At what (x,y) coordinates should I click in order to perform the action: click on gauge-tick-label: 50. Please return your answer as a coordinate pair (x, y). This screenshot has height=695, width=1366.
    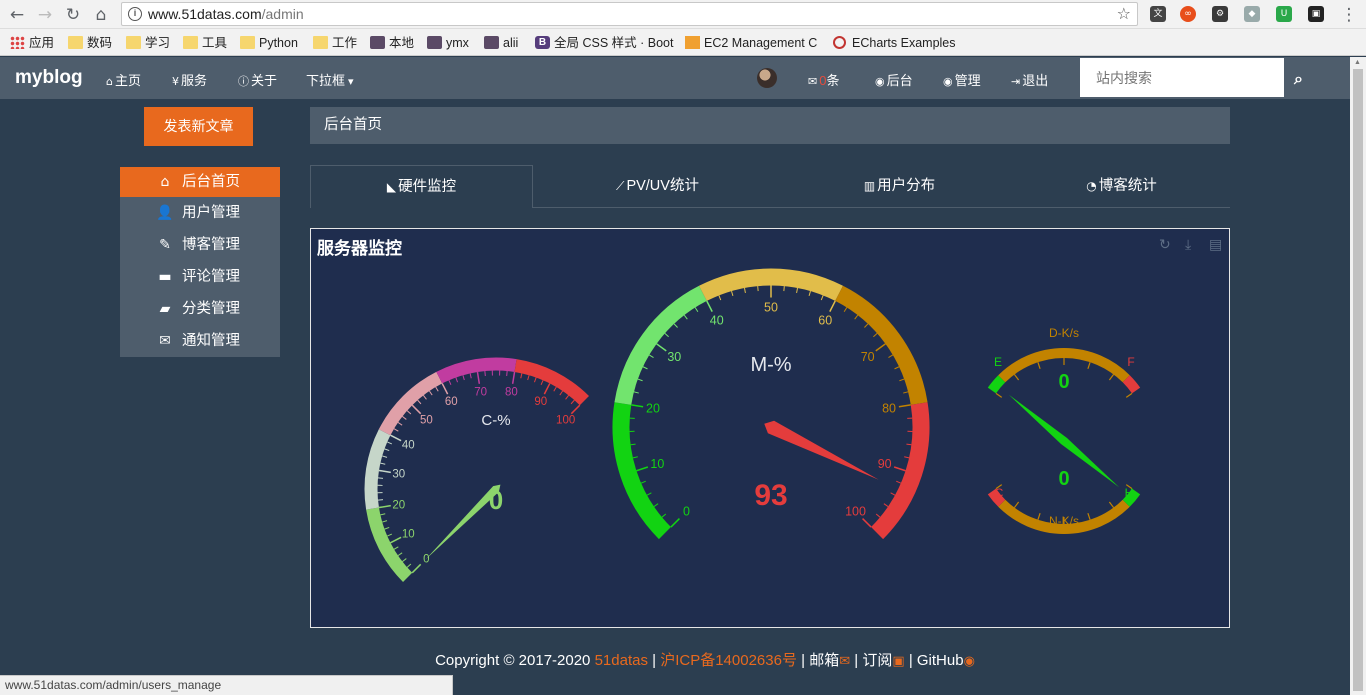
    Looking at the image, I should click on (426, 420).